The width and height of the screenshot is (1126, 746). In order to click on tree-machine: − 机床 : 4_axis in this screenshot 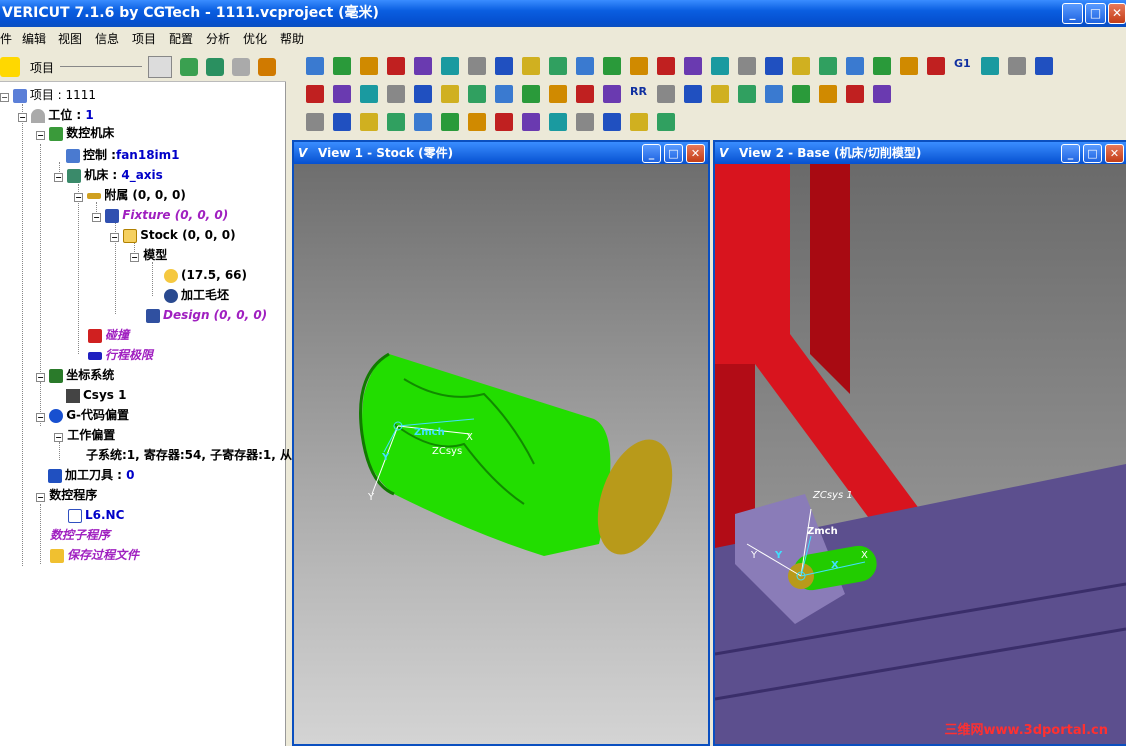, I will do `click(108, 175)`.